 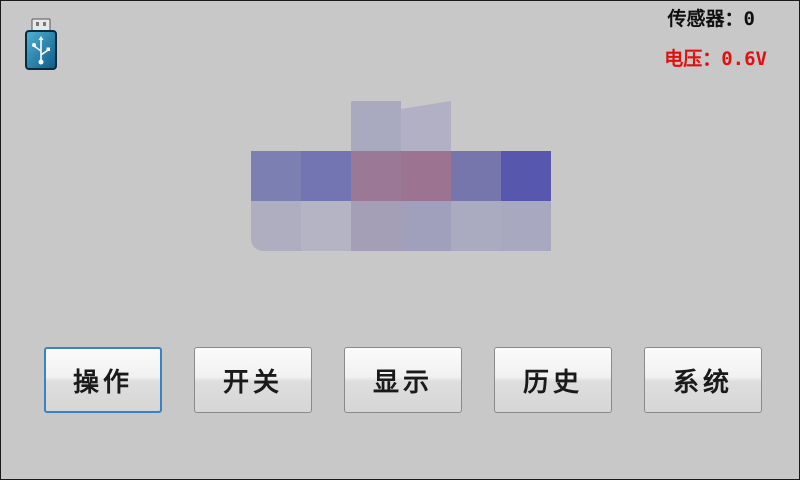 What do you see at coordinates (749, 19) in the screenshot?
I see `sensor-value: 0` at bounding box center [749, 19].